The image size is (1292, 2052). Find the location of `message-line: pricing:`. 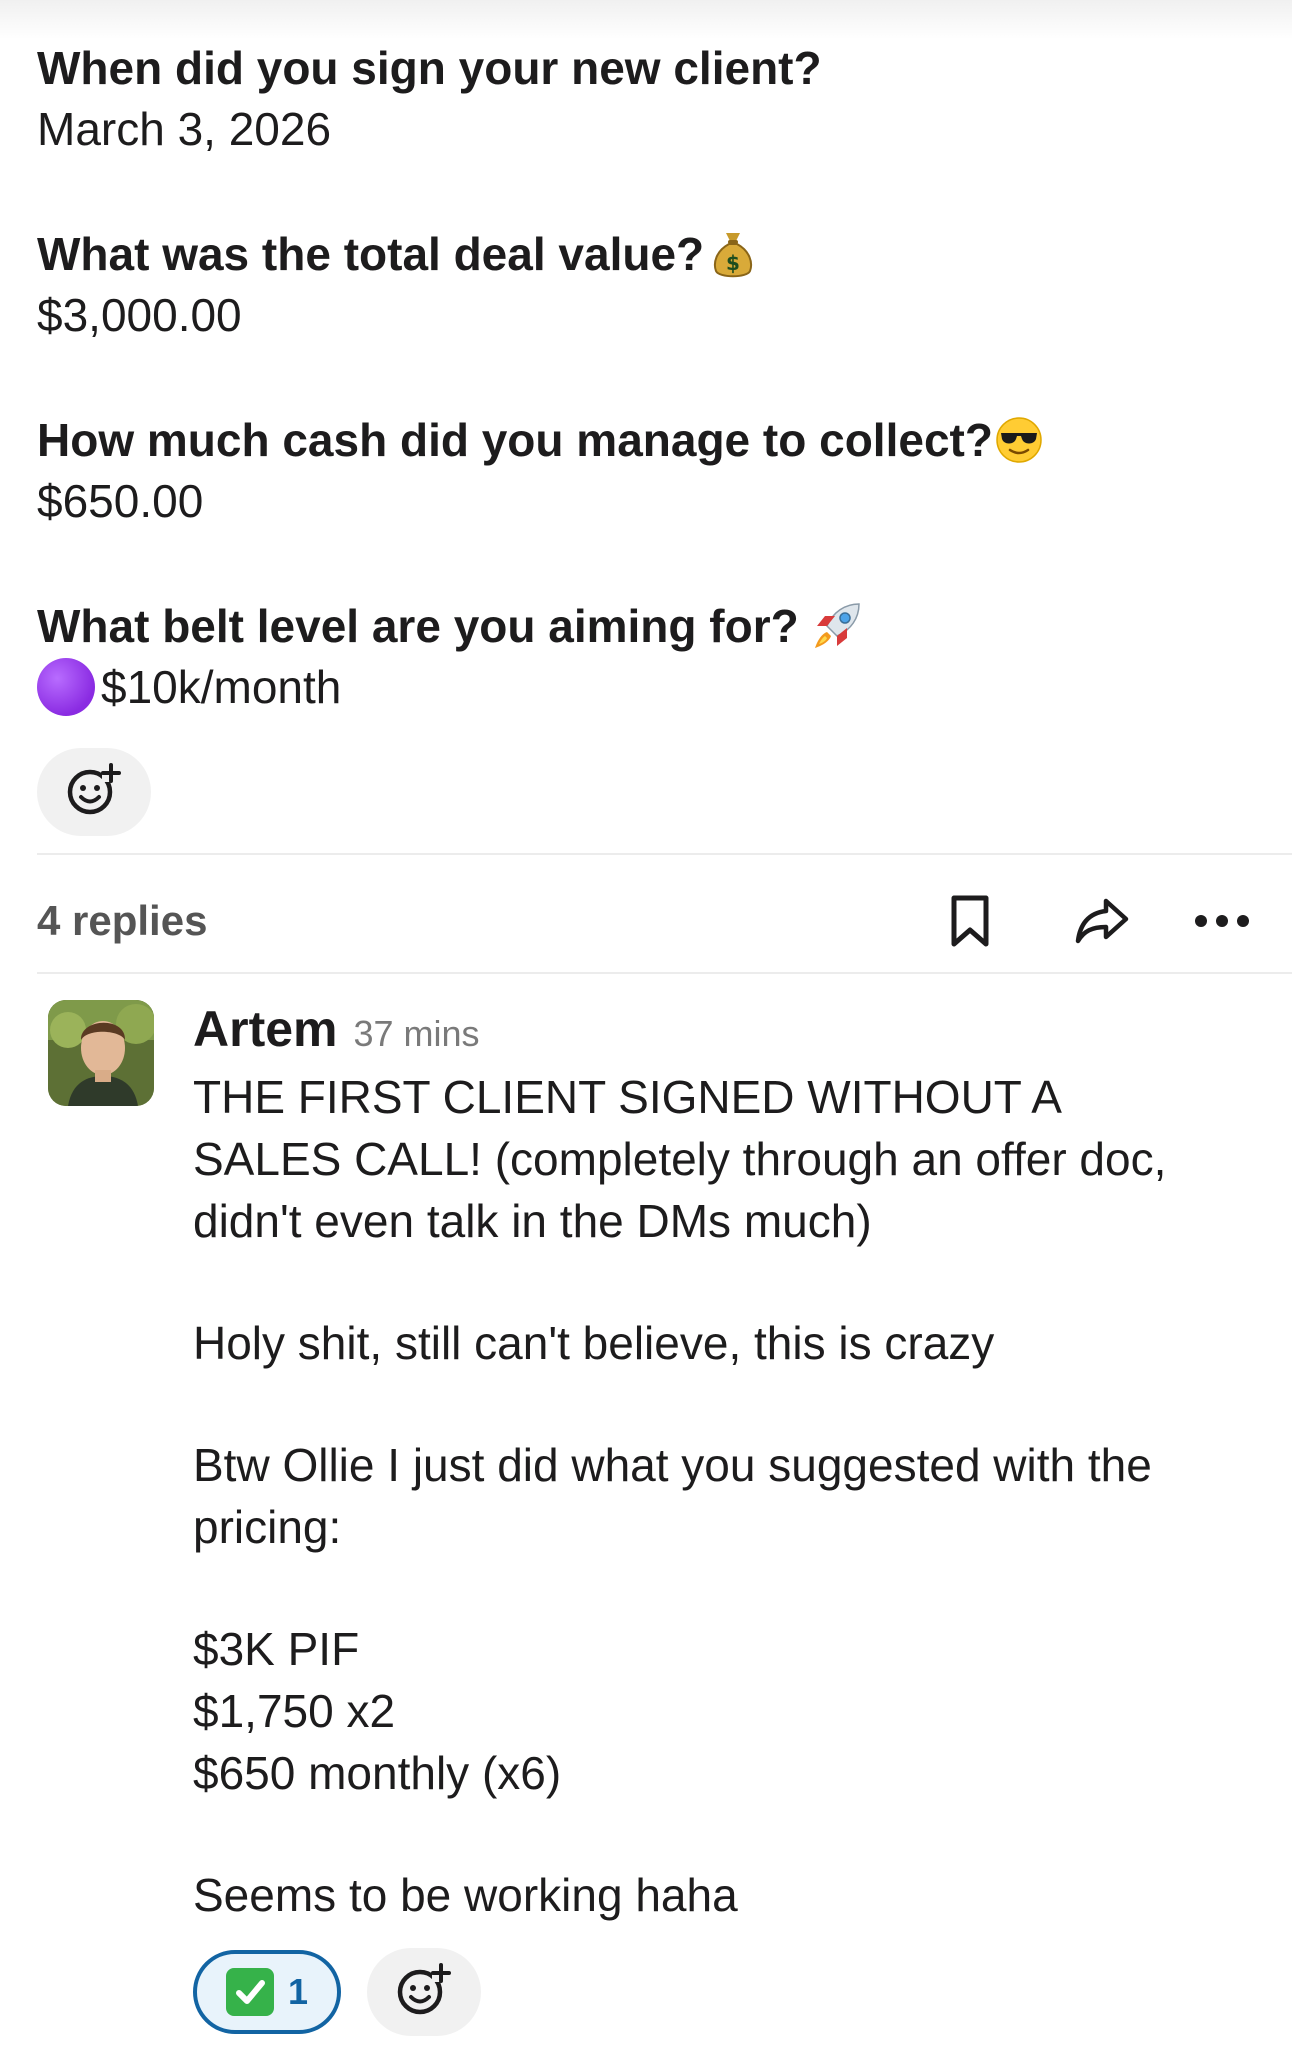

message-line: pricing: is located at coordinates (267, 1527).